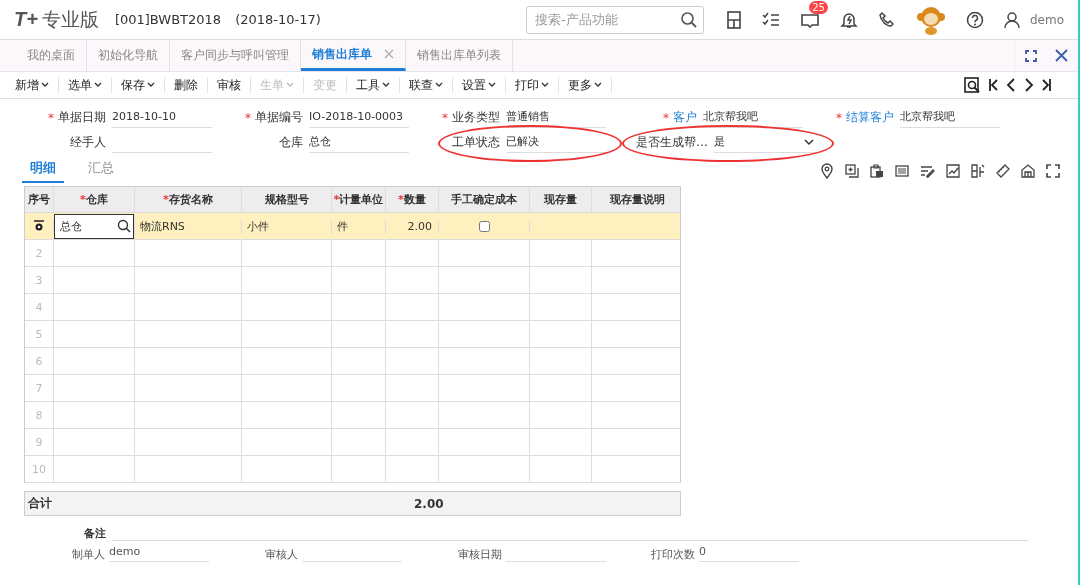 The height and width of the screenshot is (585, 1080). What do you see at coordinates (974, 19) in the screenshot?
I see `help-icon` at bounding box center [974, 19].